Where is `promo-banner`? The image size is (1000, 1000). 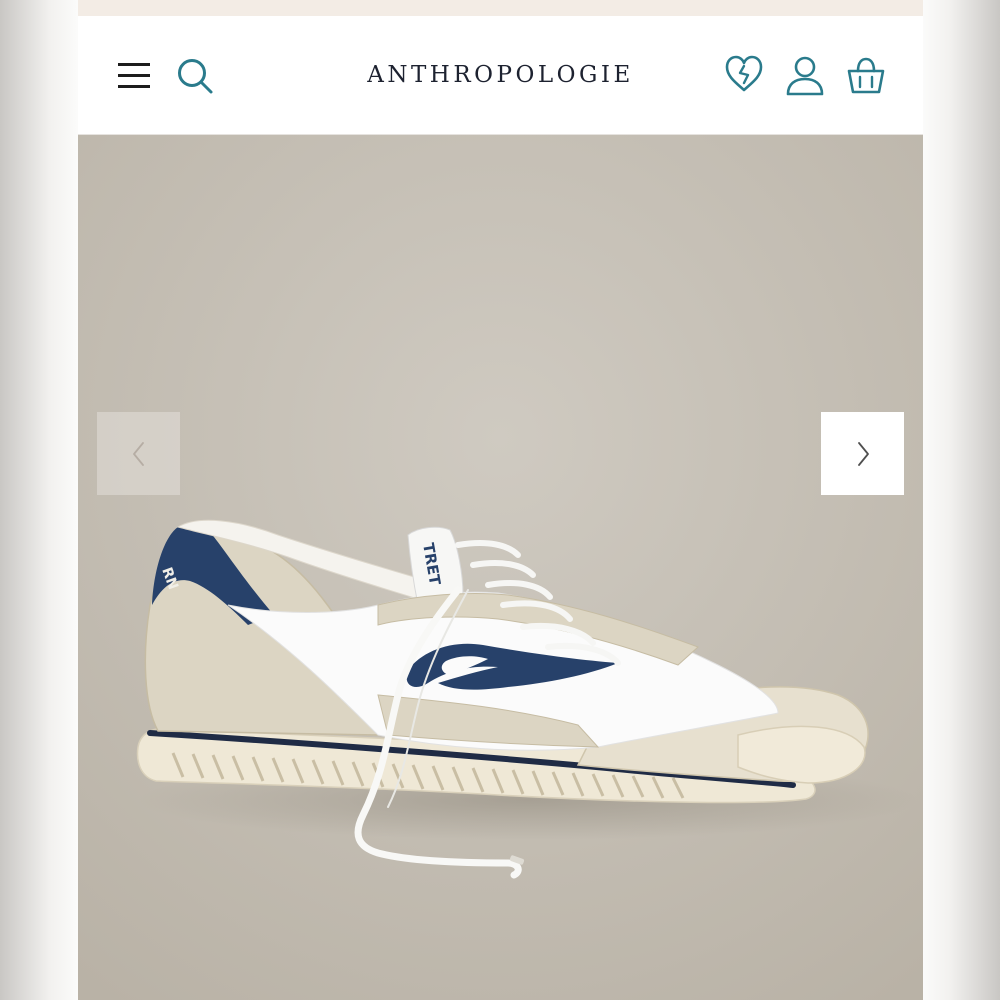 promo-banner is located at coordinates (500, 8).